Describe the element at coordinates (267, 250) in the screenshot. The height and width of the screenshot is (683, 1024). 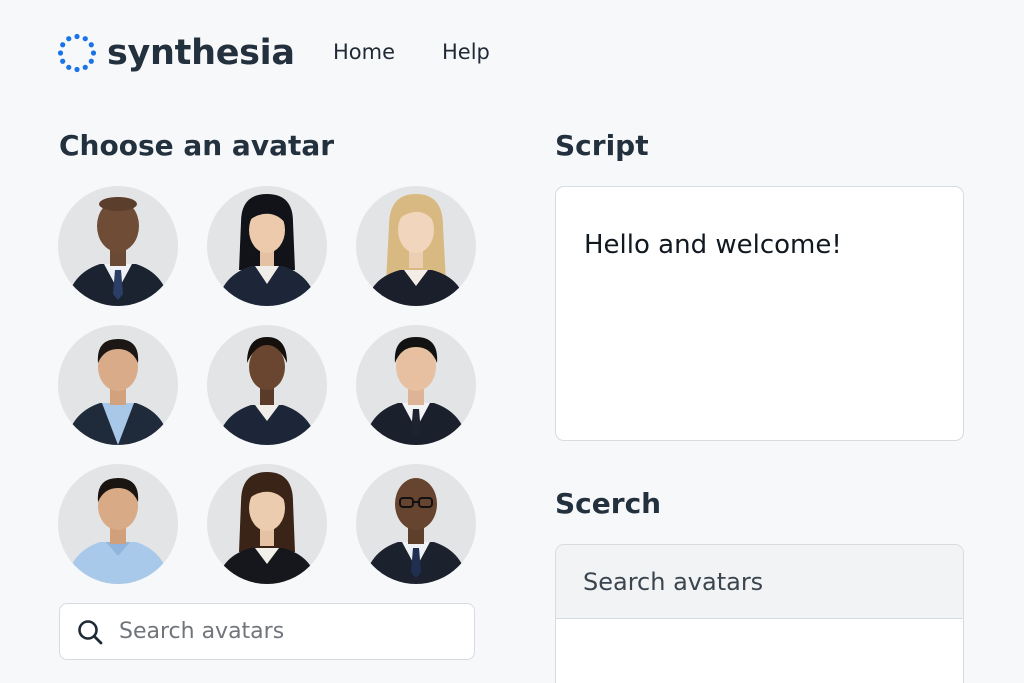
I see `avatar-woman-dark-hair-icon` at that location.